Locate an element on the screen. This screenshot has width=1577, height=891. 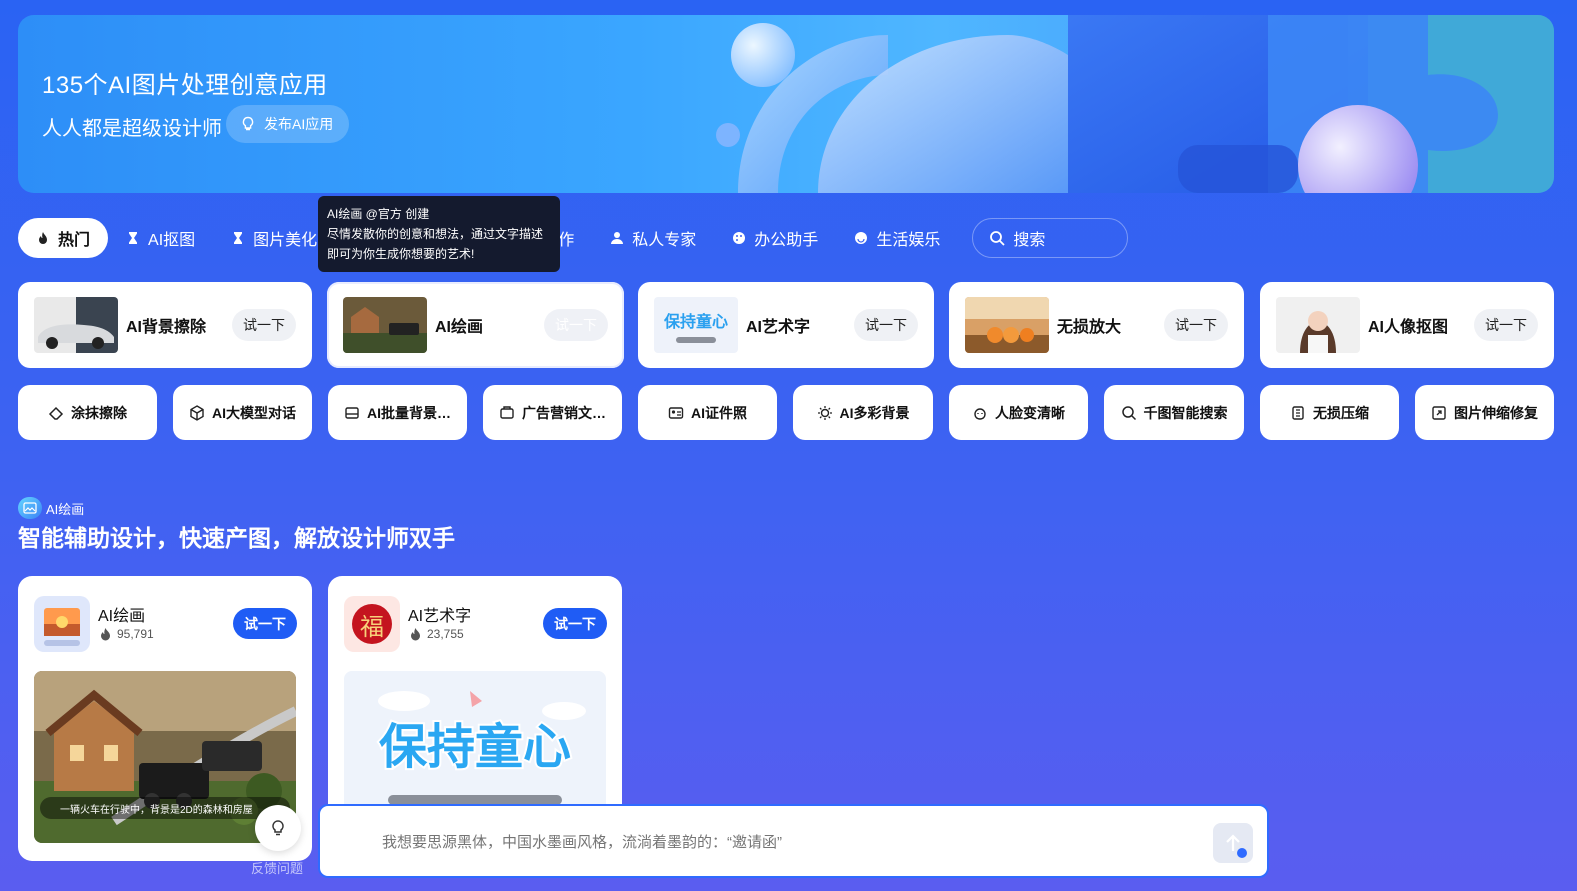
id-card-icon is located at coordinates (676, 412).